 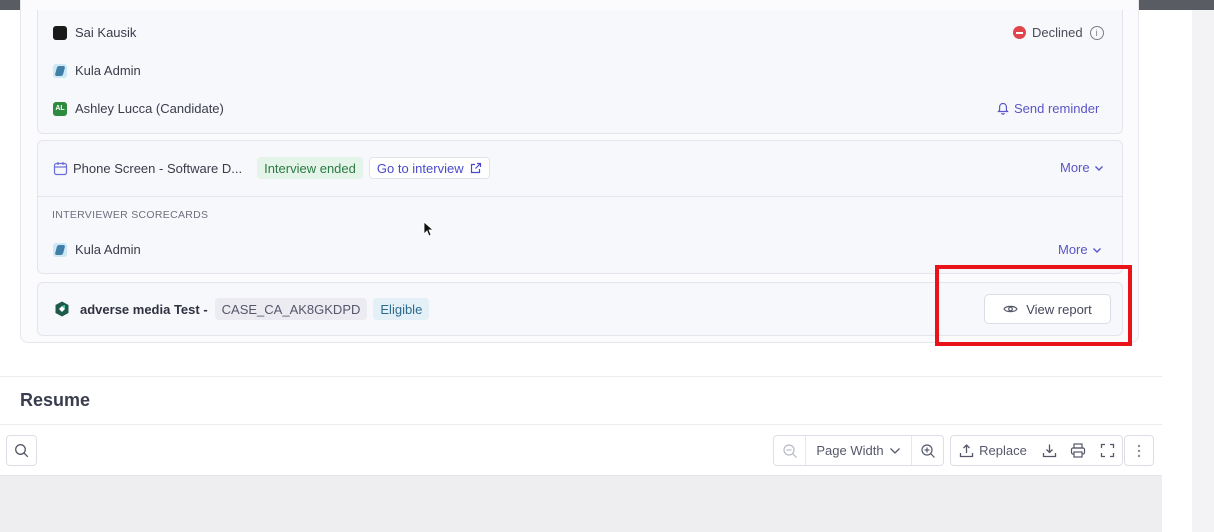 I want to click on zoom-in-icon, so click(x=927, y=450).